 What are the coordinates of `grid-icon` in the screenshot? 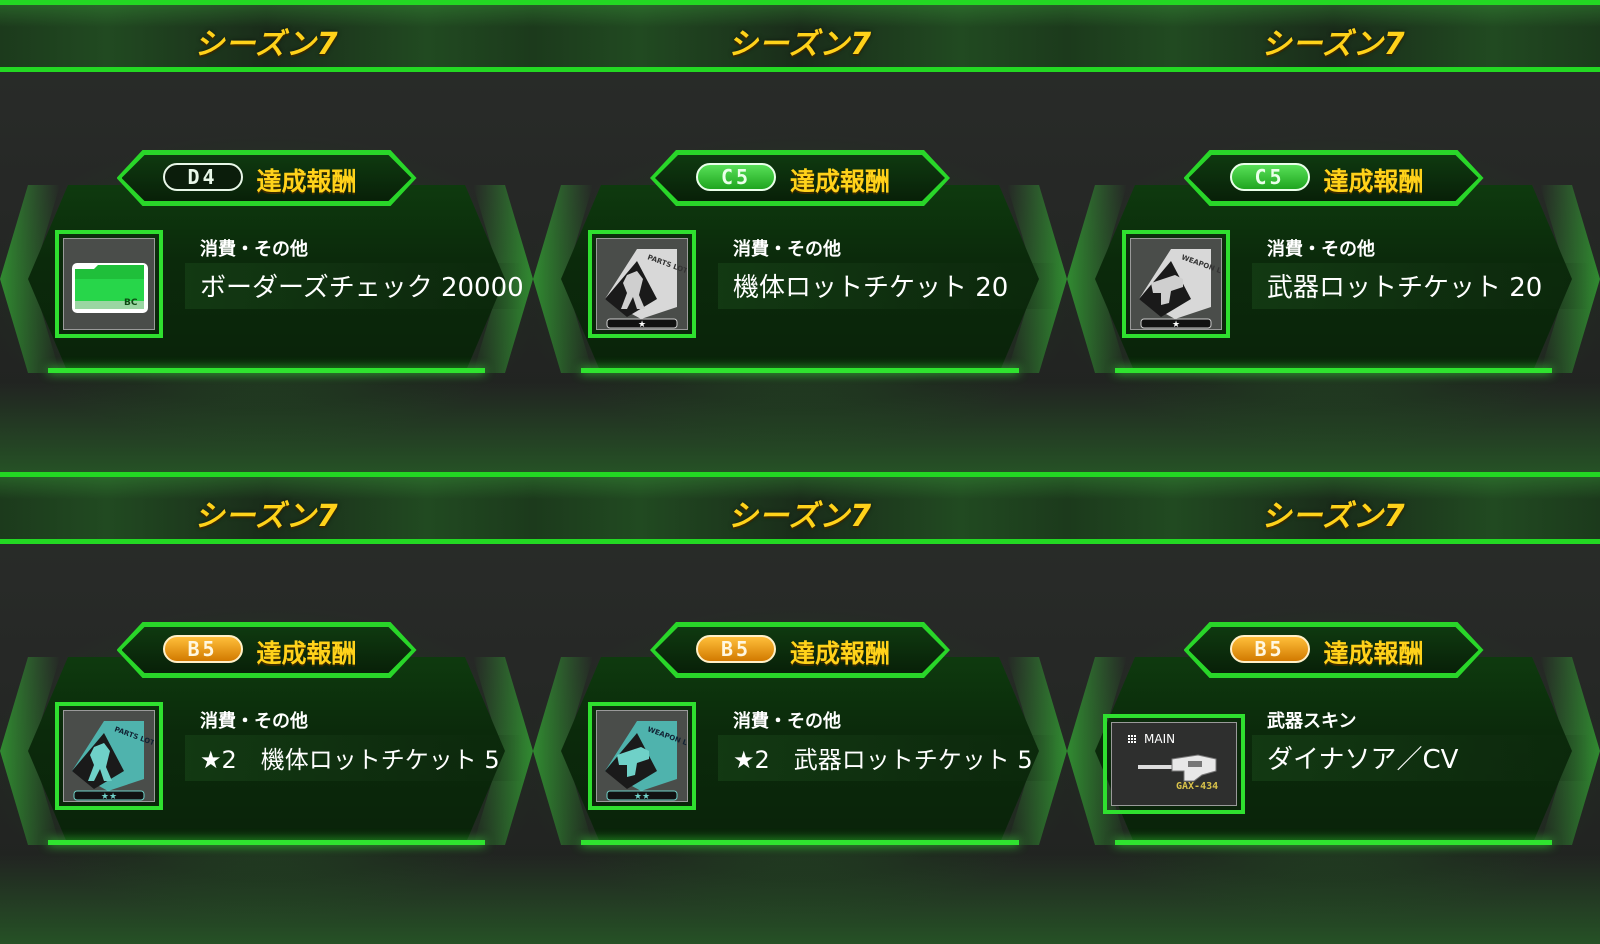 It's located at (1132, 739).